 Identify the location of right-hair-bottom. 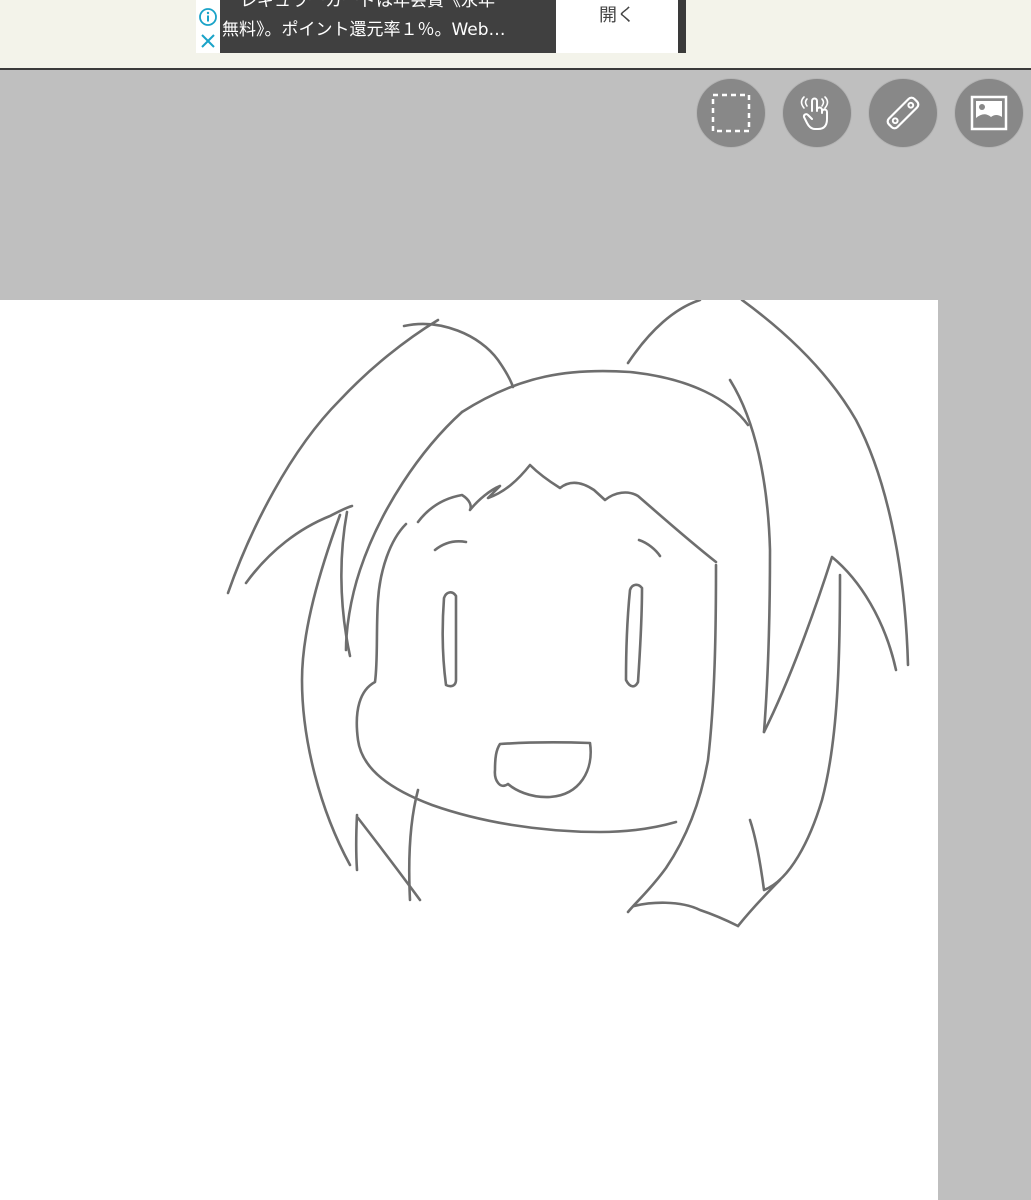
(686, 914).